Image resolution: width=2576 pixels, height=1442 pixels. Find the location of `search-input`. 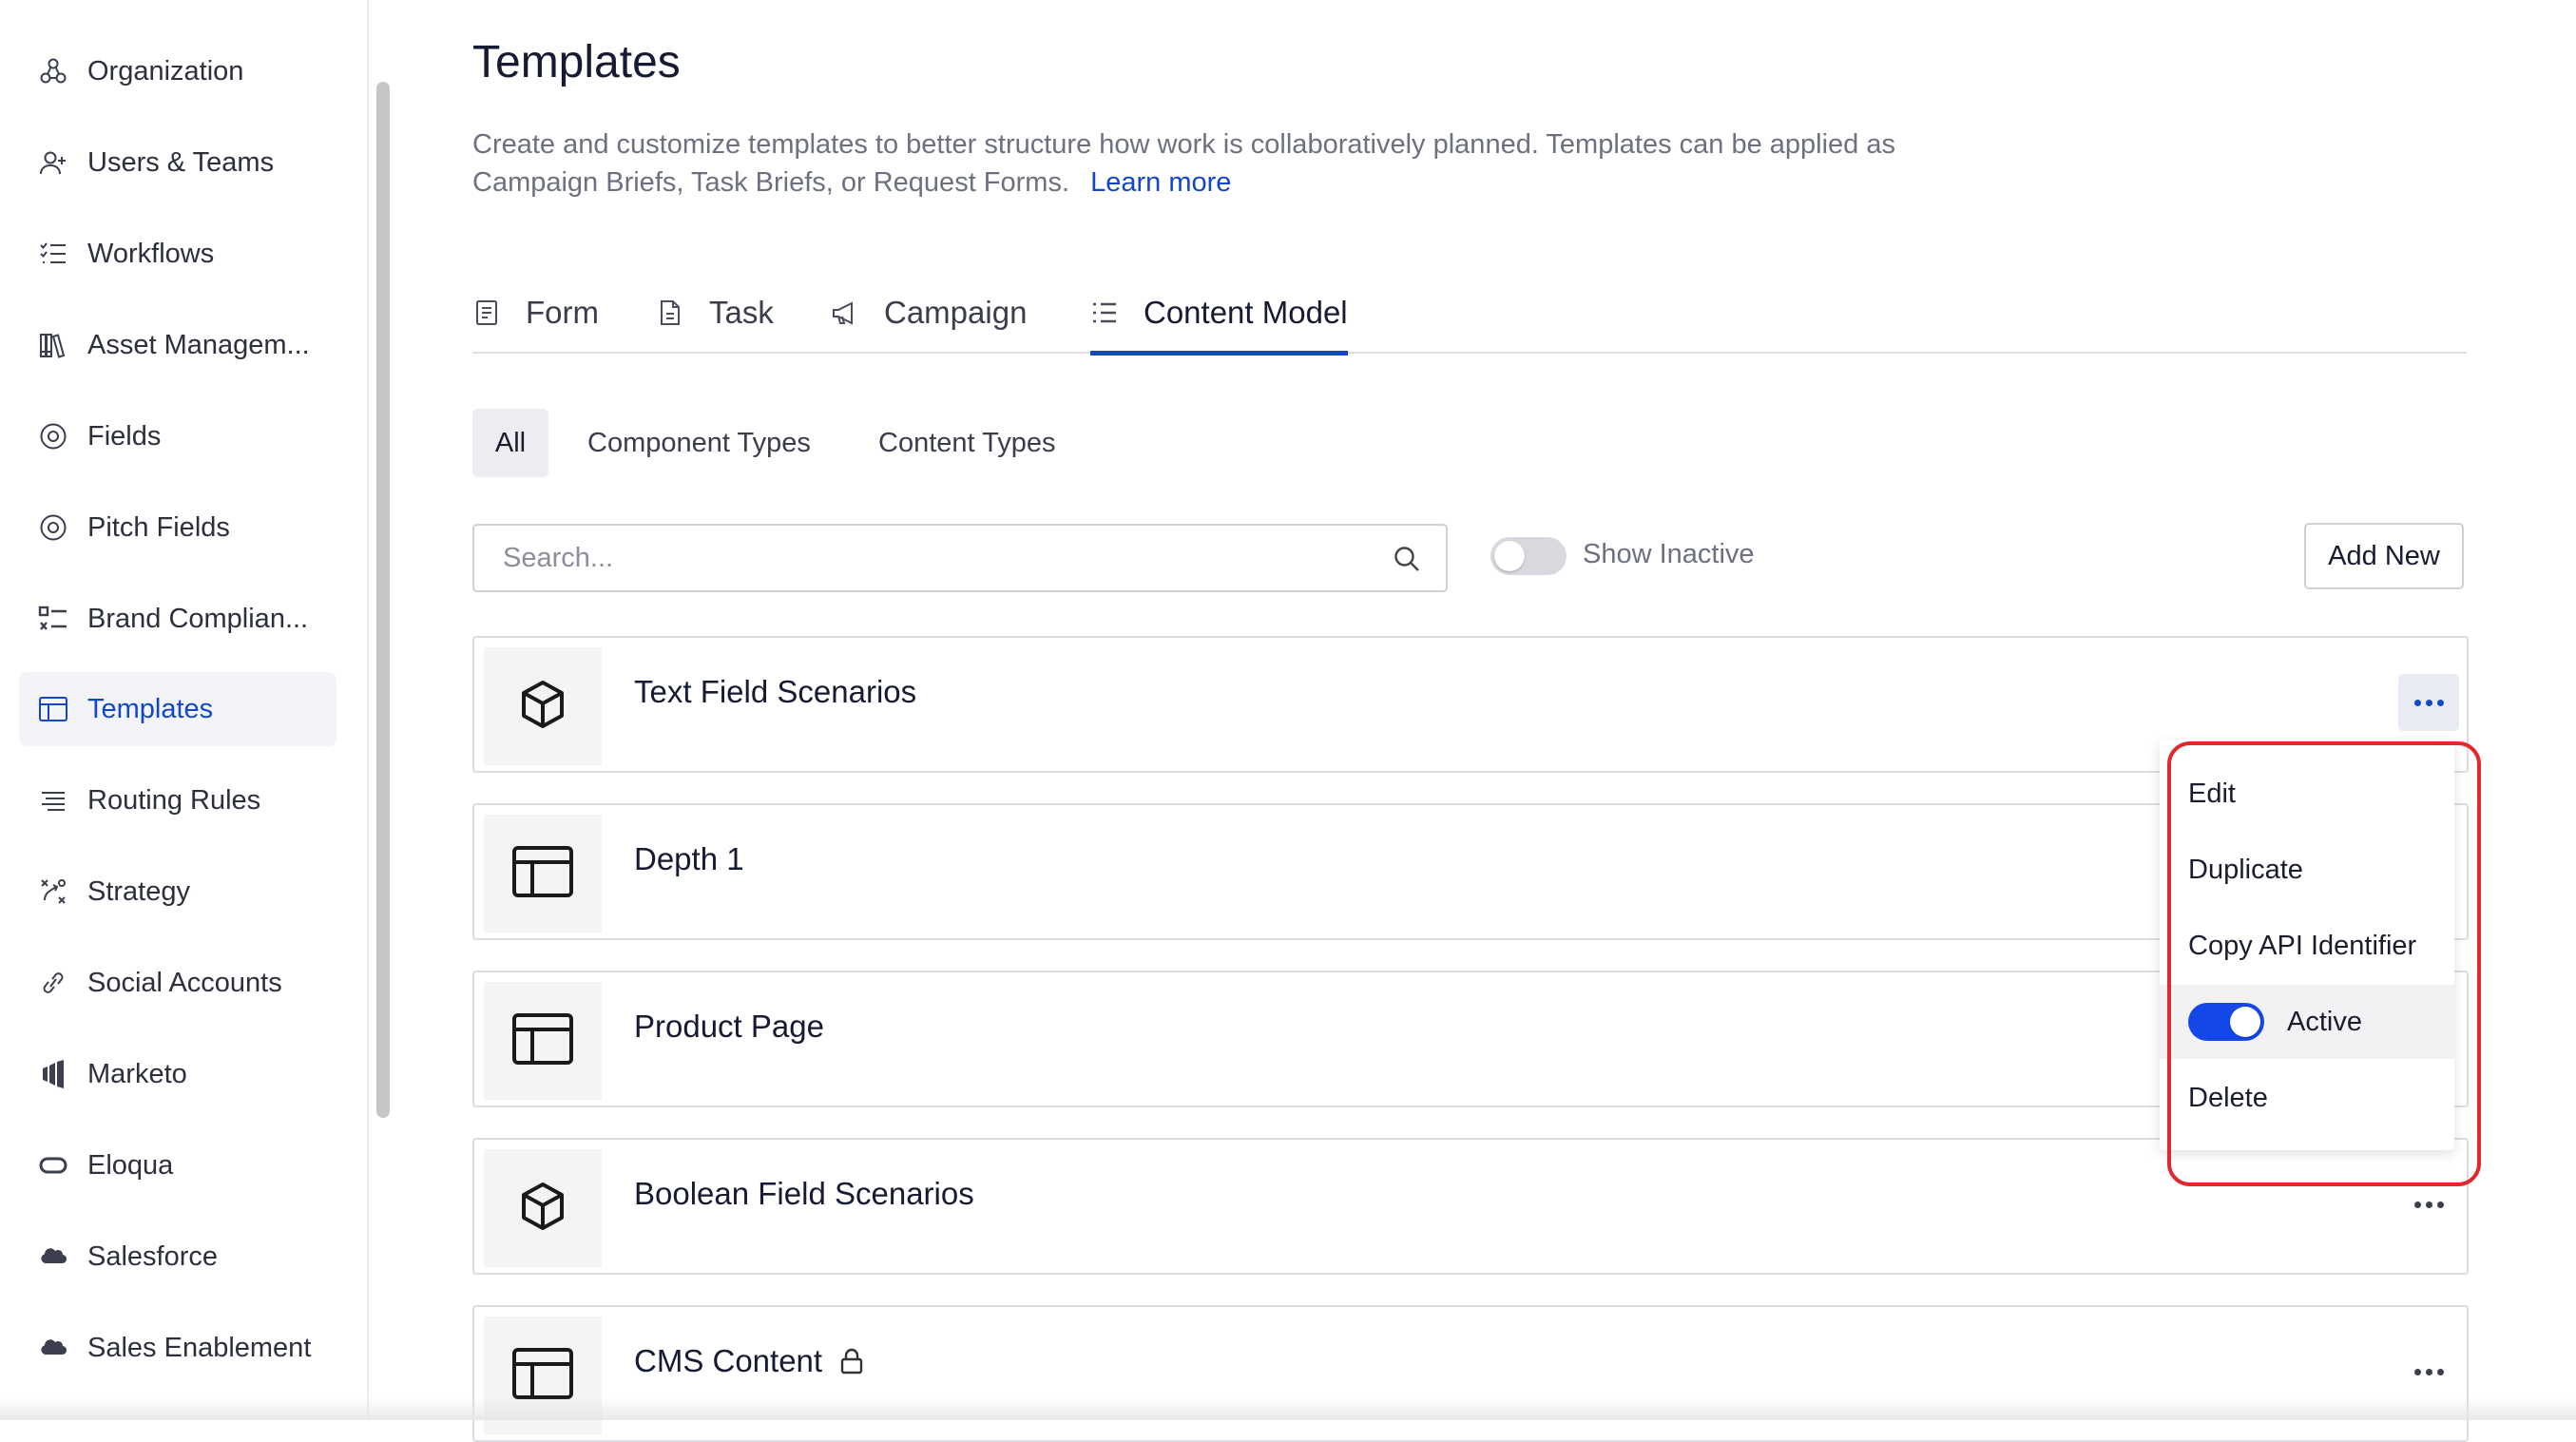

search-input is located at coordinates (921, 558).